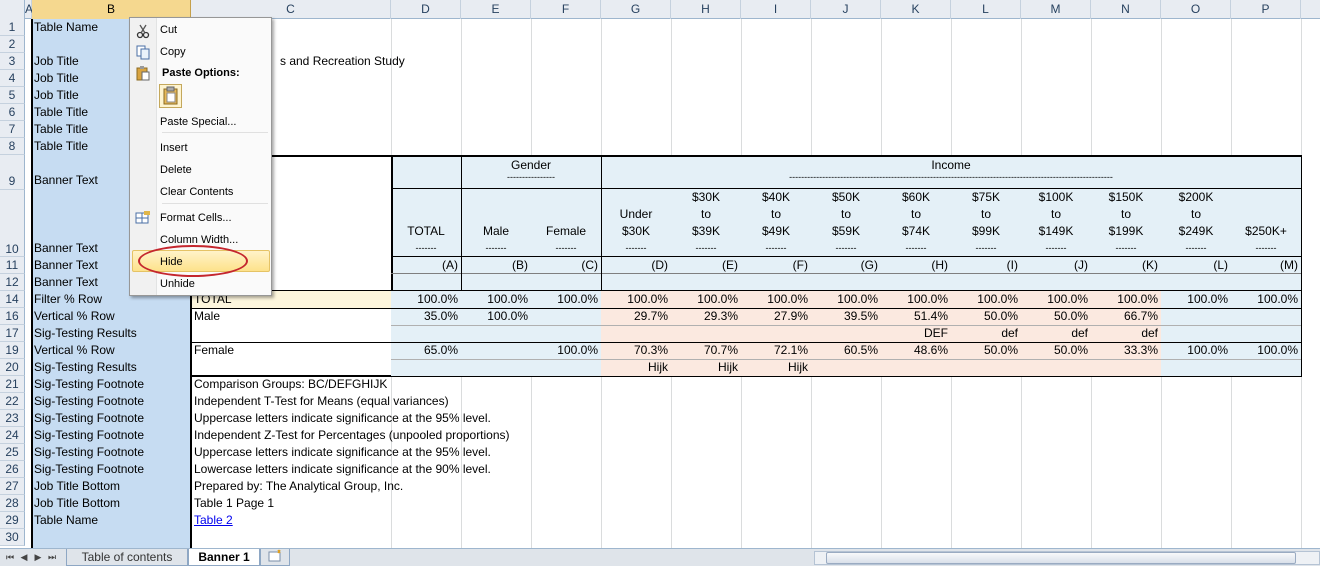 This screenshot has width=1320, height=566. I want to click on row-header: 1, so click(12, 27).